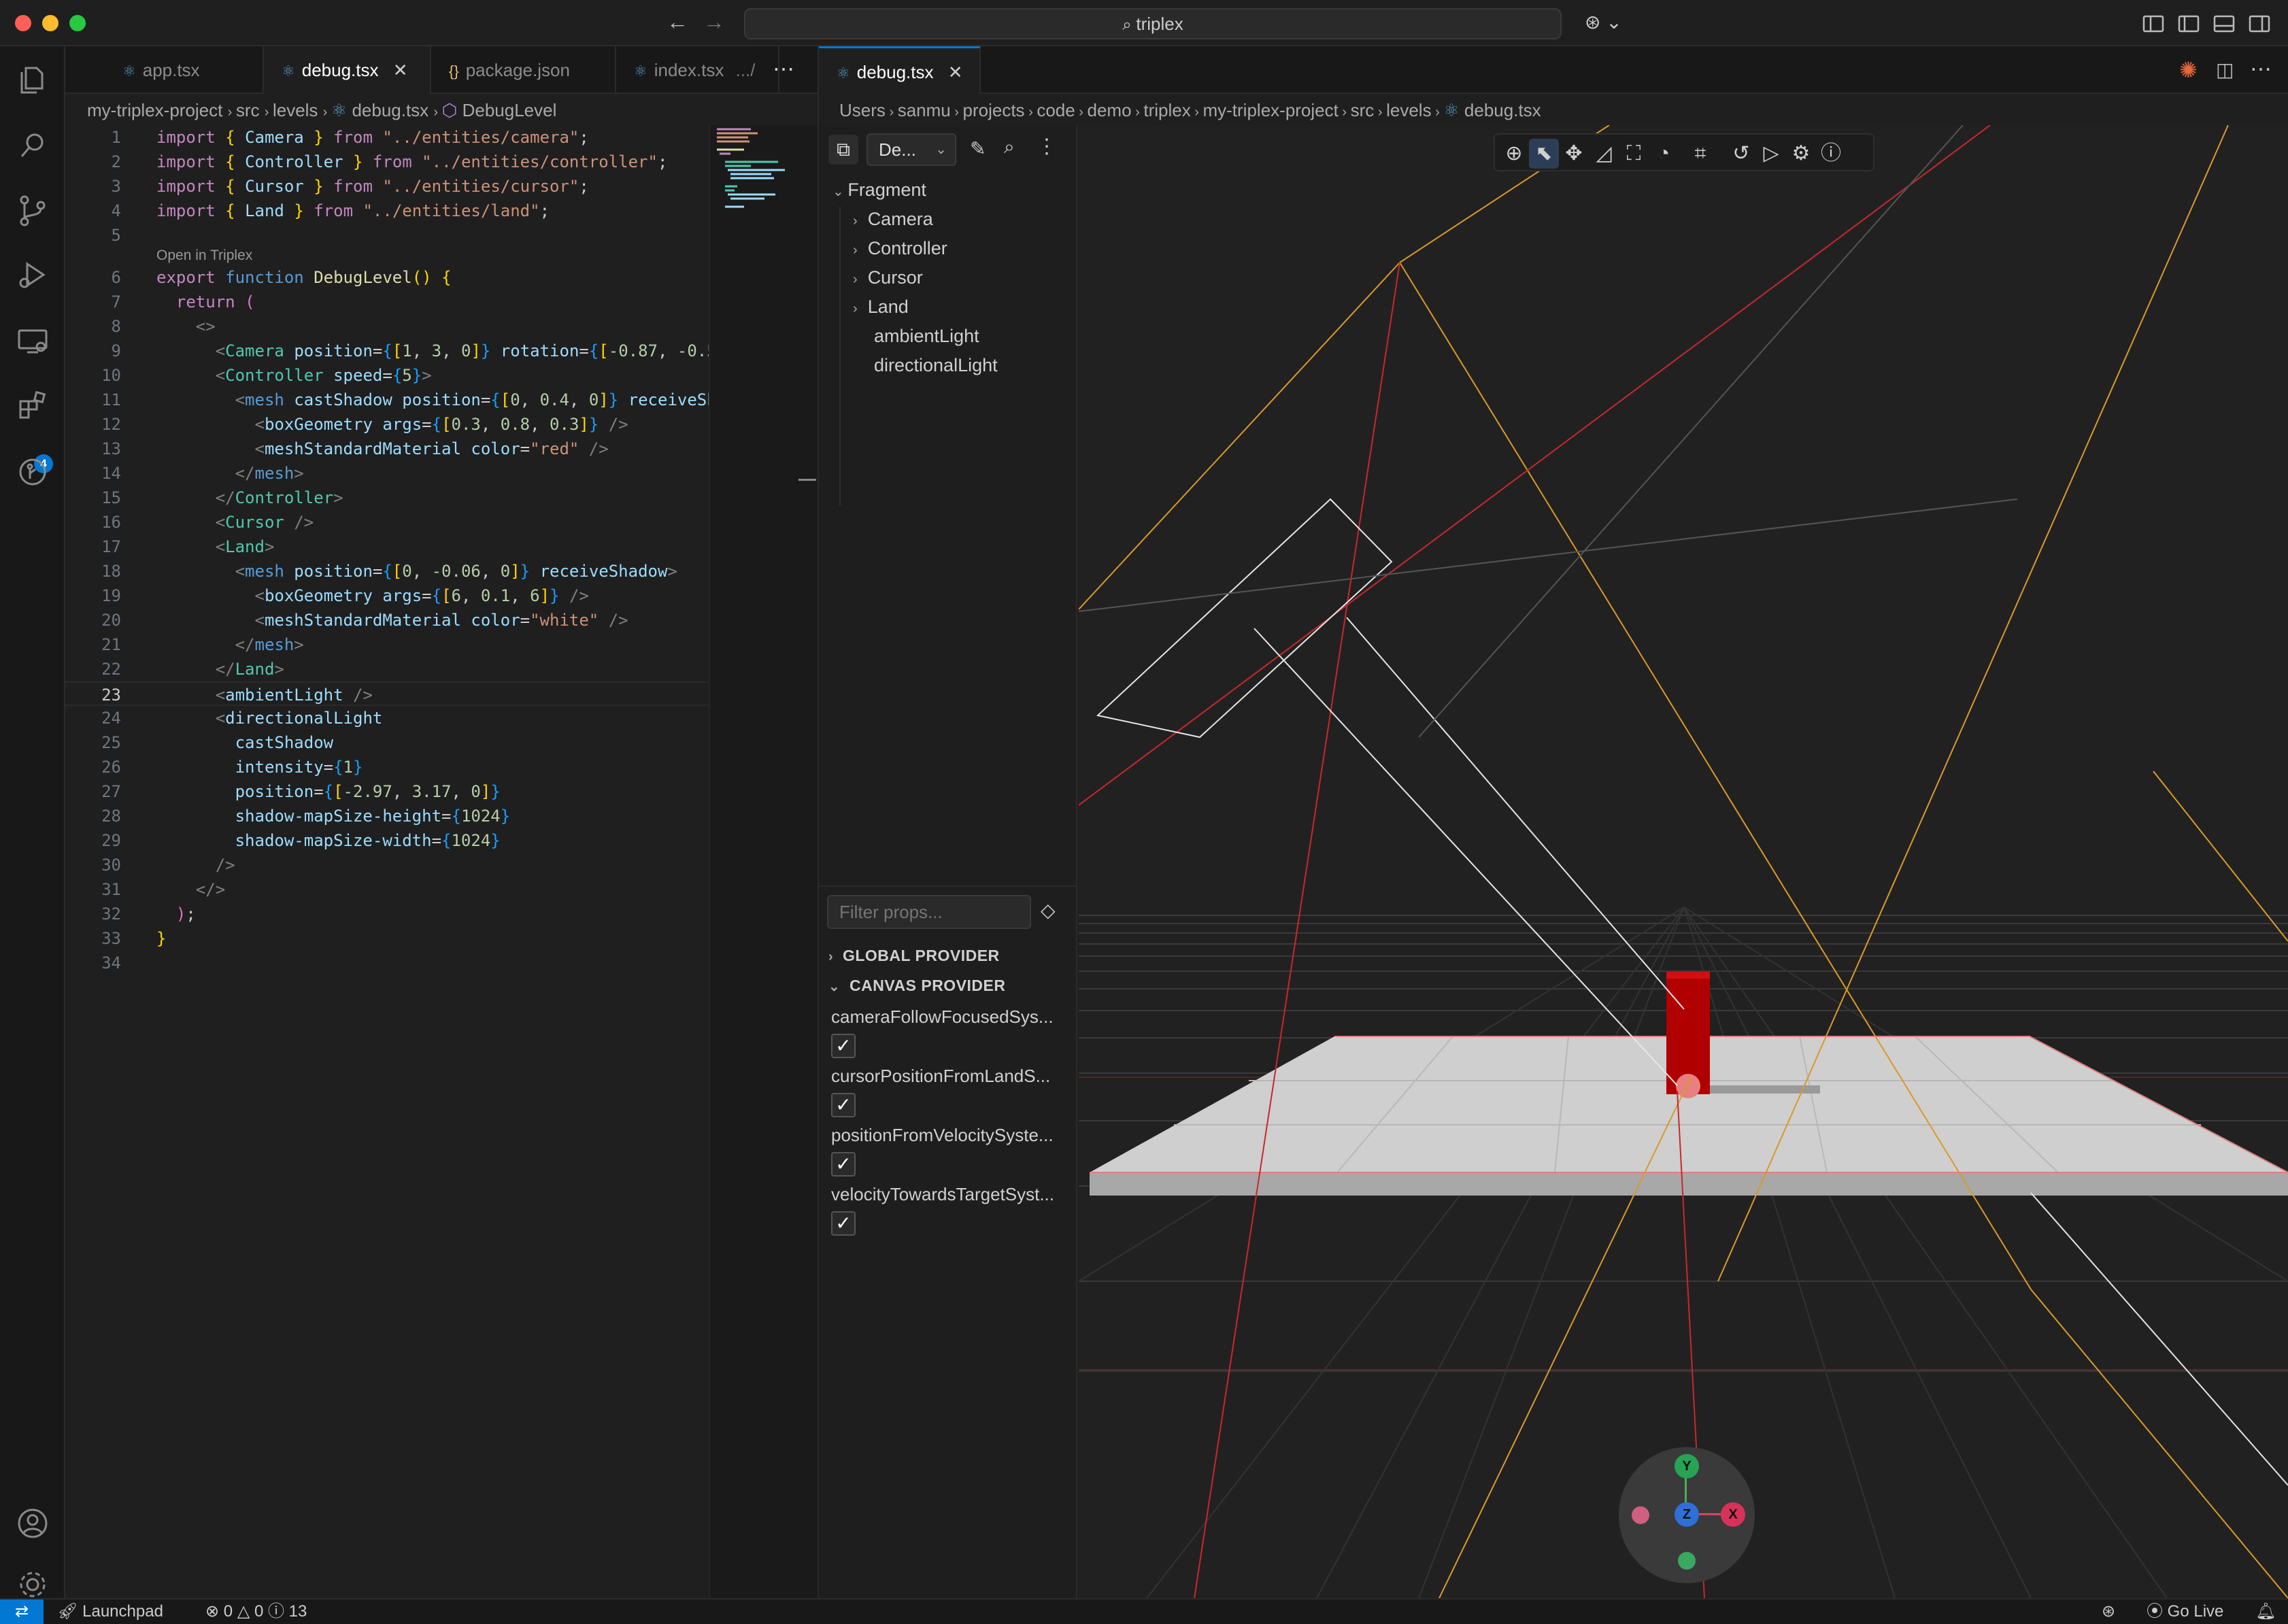  Describe the element at coordinates (978, 148) in the screenshot. I see `edit-icon: ✎` at that location.